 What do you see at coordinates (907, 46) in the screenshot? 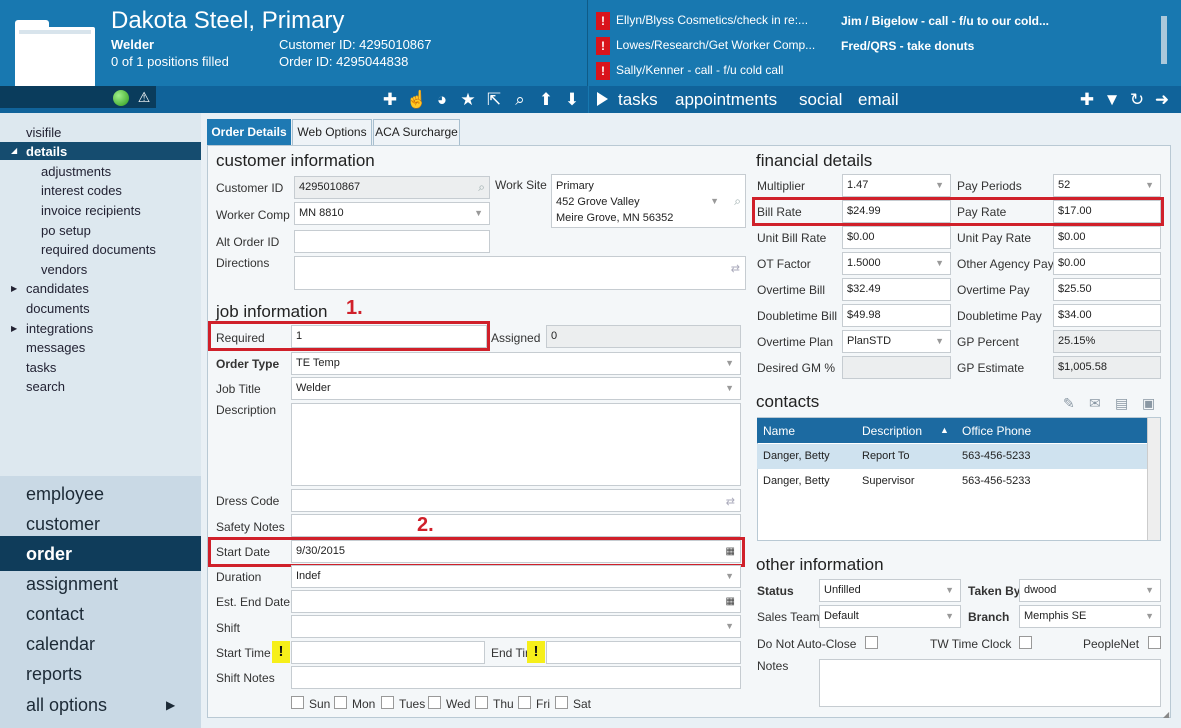
I see `alert-item: Fred/QRS - take donuts` at bounding box center [907, 46].